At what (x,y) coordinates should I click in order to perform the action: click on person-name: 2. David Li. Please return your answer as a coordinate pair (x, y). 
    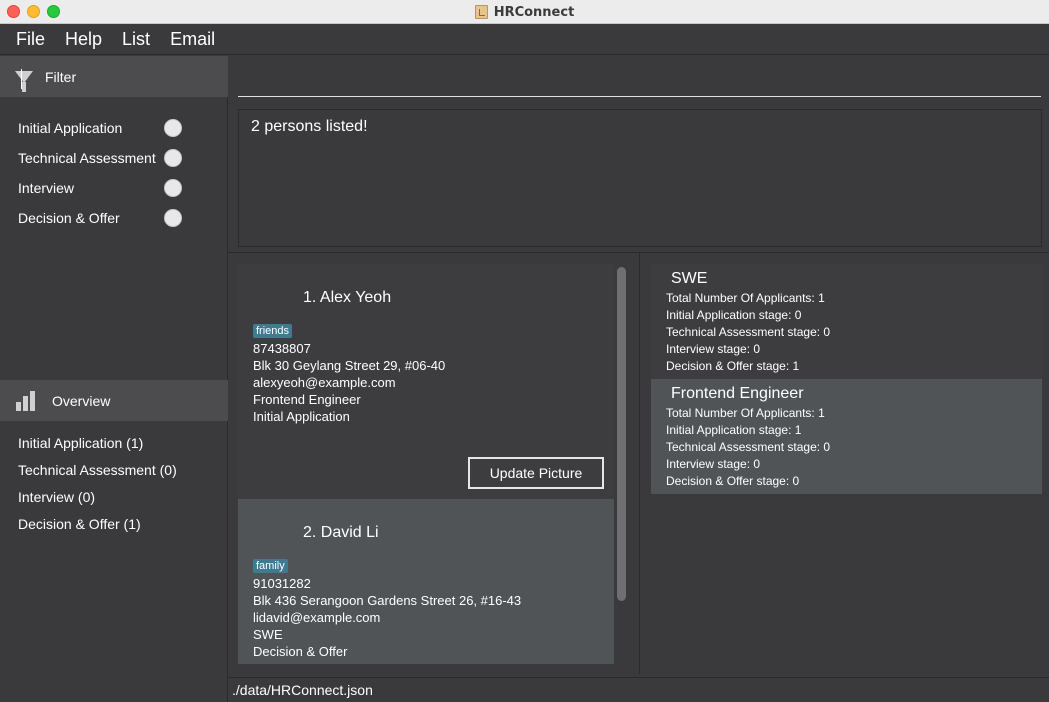
    Looking at the image, I should click on (341, 532).